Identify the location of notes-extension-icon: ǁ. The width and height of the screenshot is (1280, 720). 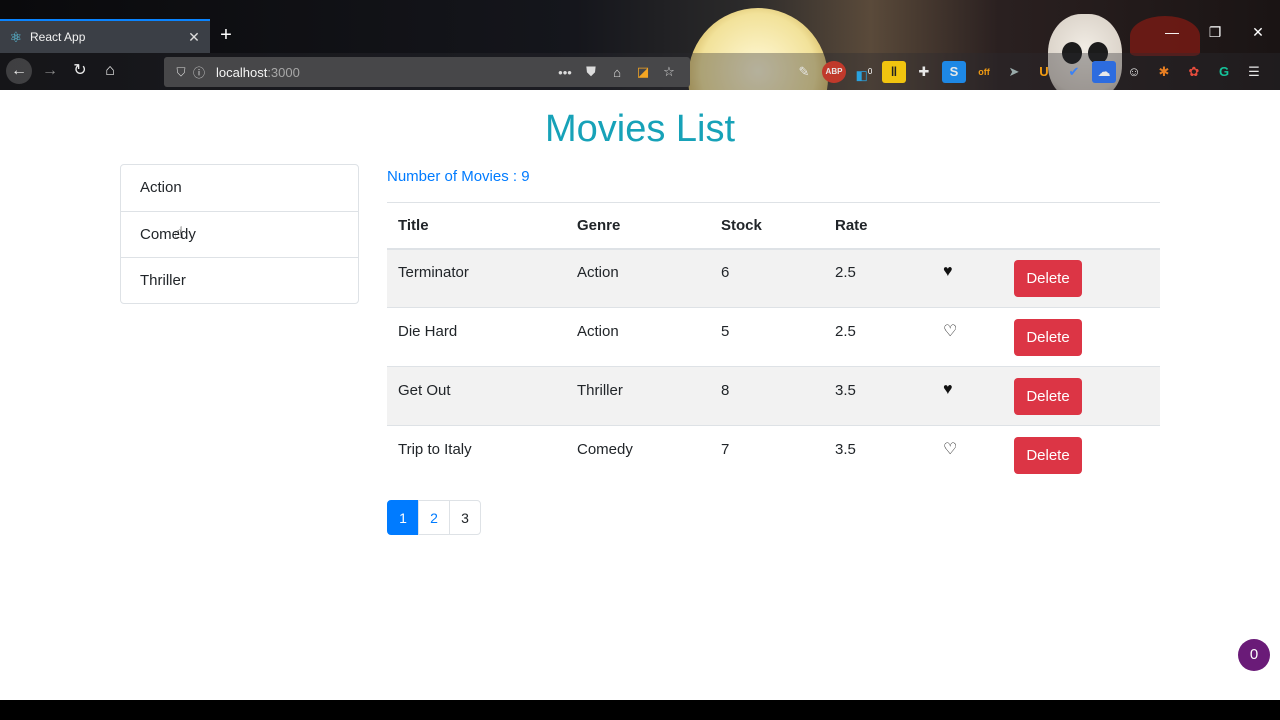
(894, 72).